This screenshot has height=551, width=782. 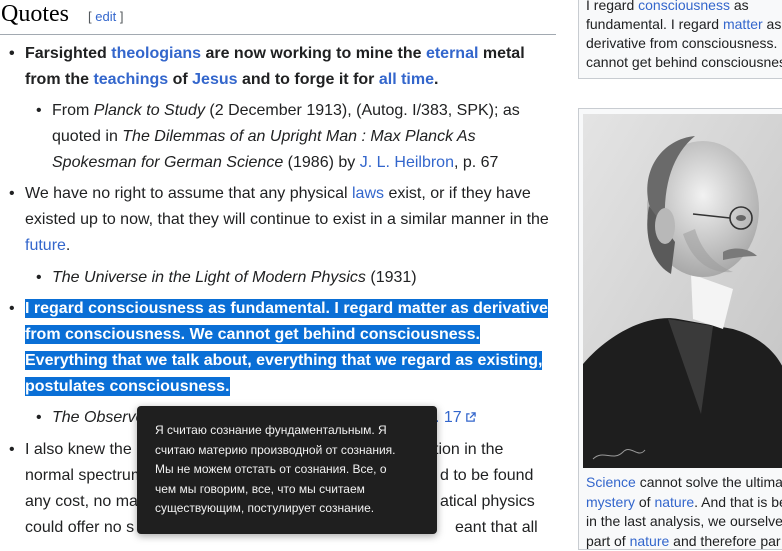 I want to click on link-laws: laws, so click(x=368, y=193).